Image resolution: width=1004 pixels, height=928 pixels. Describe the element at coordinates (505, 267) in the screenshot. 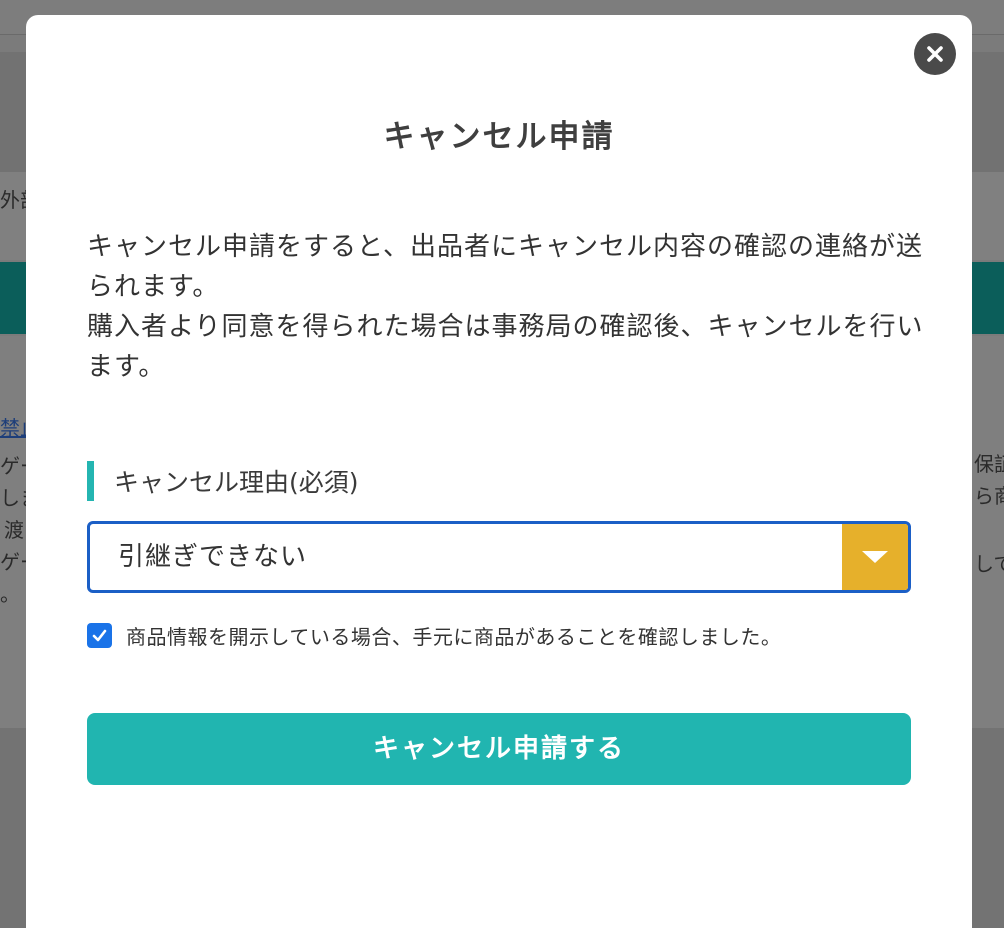

I see `description-line: キャンセル申請をすると、出品者にキャンセル内容の確認の連絡が送られます。` at that location.